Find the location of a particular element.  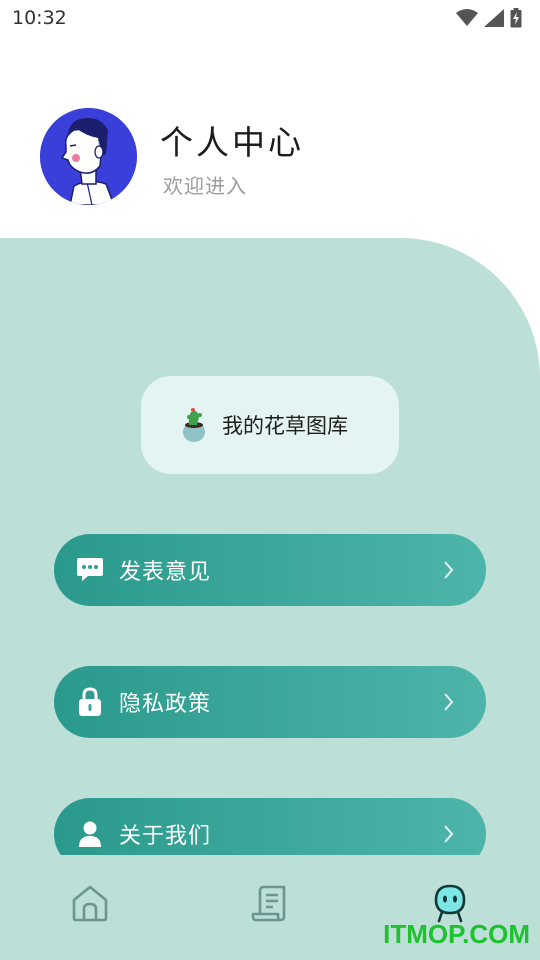

potted-plant-icon is located at coordinates (194, 425).